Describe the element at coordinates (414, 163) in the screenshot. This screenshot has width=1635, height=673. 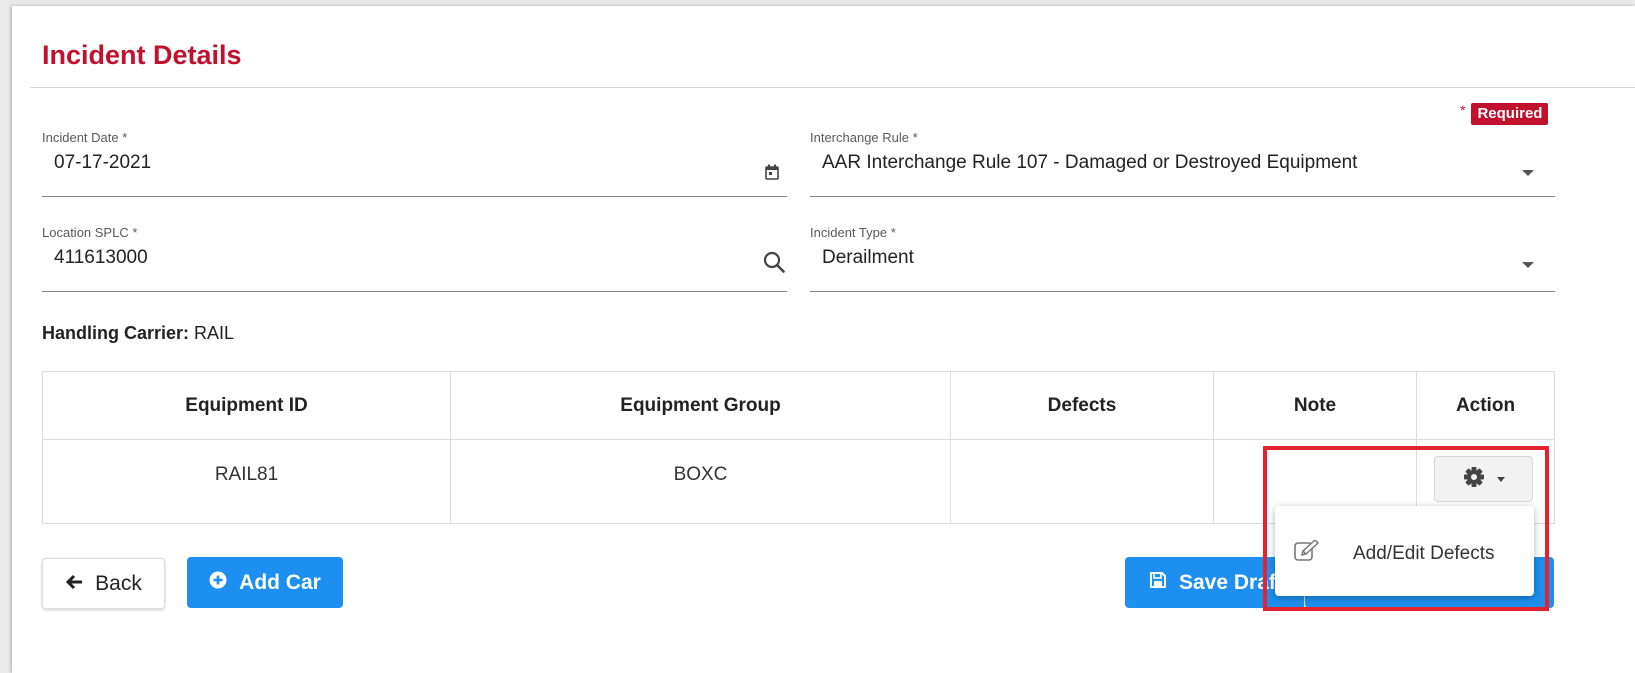
I see `incident-date-field: Incident Date * 07-17-2021` at that location.